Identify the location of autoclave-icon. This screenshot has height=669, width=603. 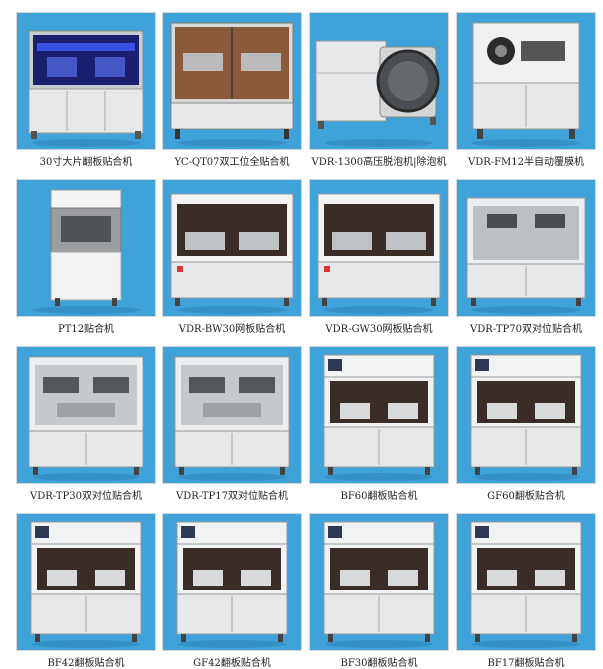
(379, 81).